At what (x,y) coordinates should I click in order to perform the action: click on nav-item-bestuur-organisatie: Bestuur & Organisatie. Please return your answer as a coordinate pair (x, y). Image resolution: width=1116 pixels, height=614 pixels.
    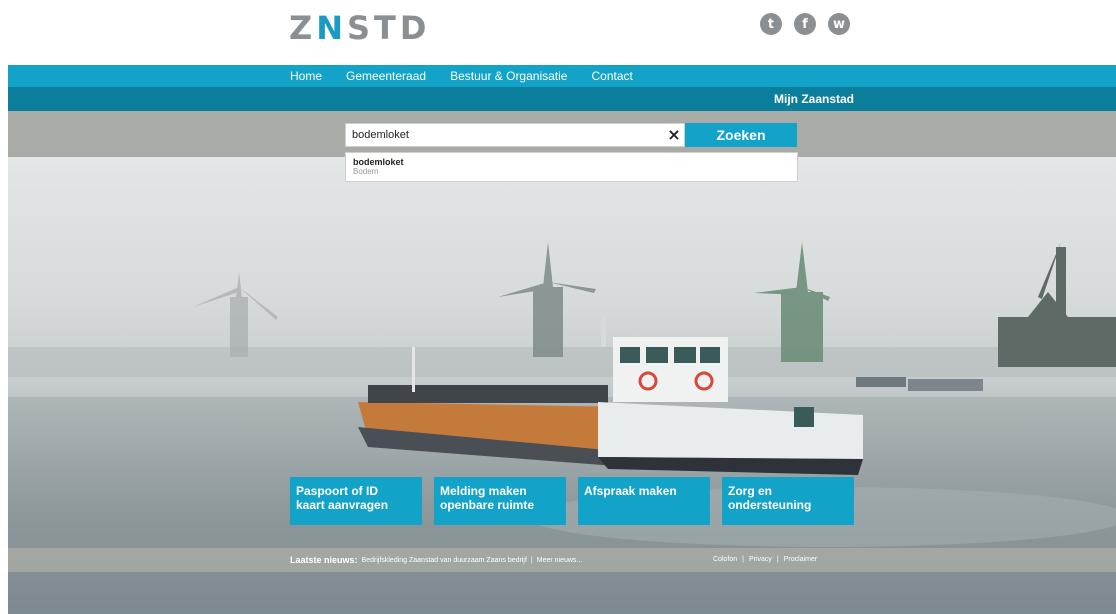
    Looking at the image, I should click on (508, 76).